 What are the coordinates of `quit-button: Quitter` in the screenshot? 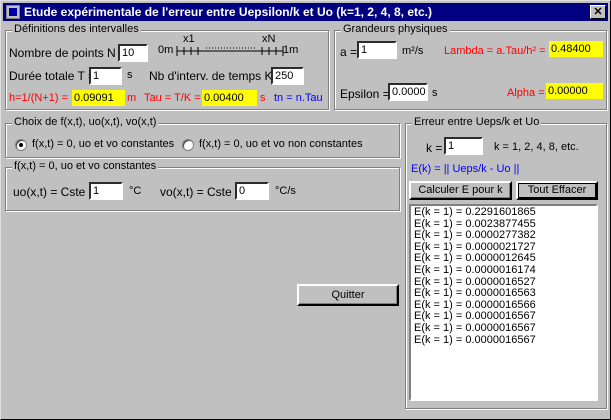 It's located at (348, 295).